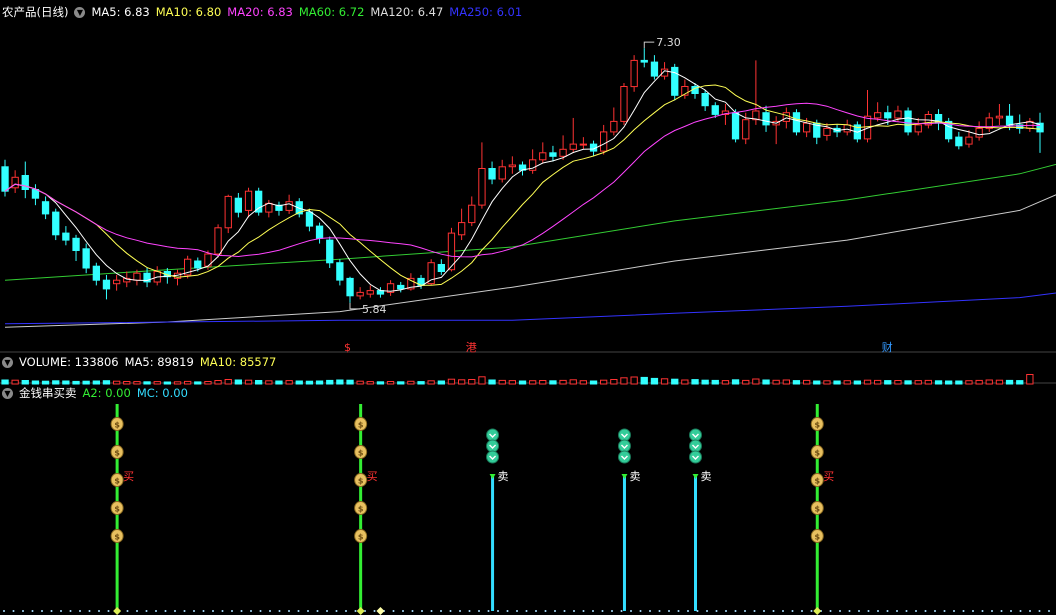 The image size is (1056, 615). Describe the element at coordinates (347, 347) in the screenshot. I see `event-marker: $` at that location.